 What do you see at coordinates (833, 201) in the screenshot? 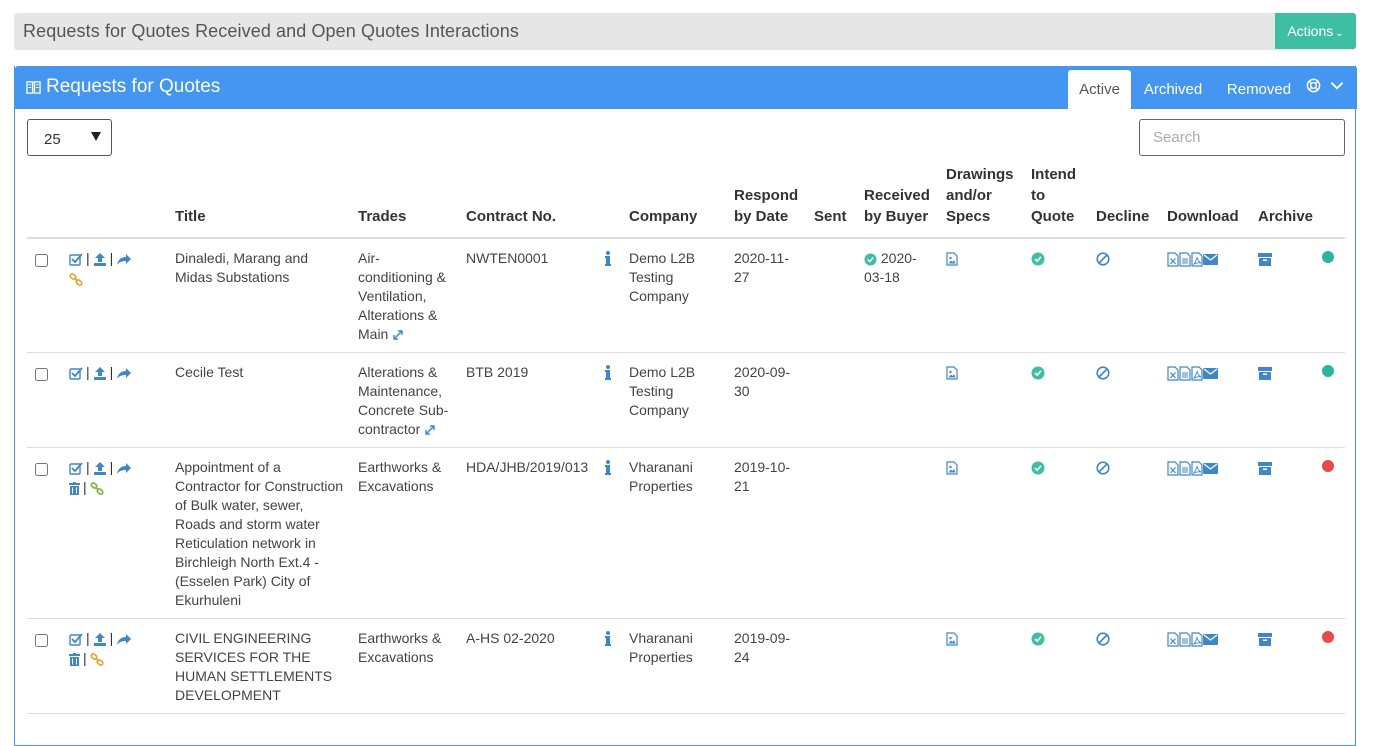
I see `col-sent: Sent` at bounding box center [833, 201].